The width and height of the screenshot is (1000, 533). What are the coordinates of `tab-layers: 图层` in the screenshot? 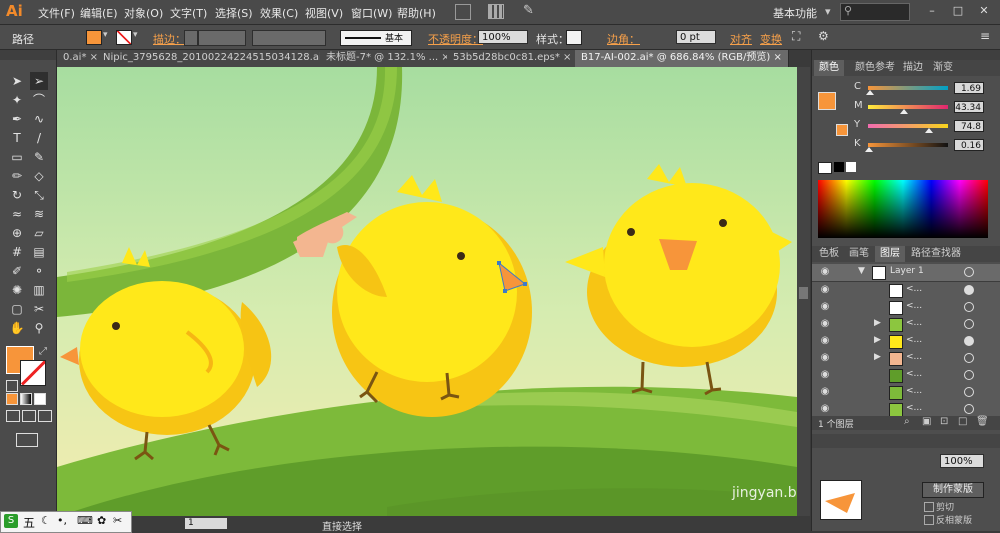 It's located at (890, 254).